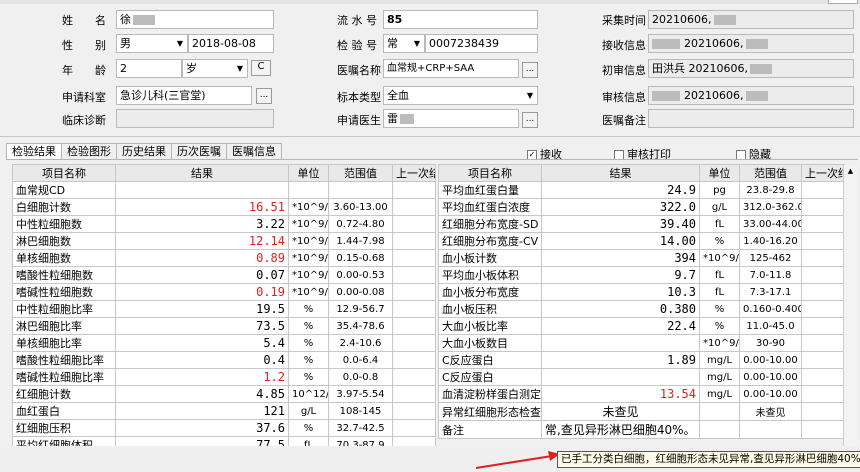  Describe the element at coordinates (202, 360) in the screenshot. I see `result-cell: 0.4` at that location.